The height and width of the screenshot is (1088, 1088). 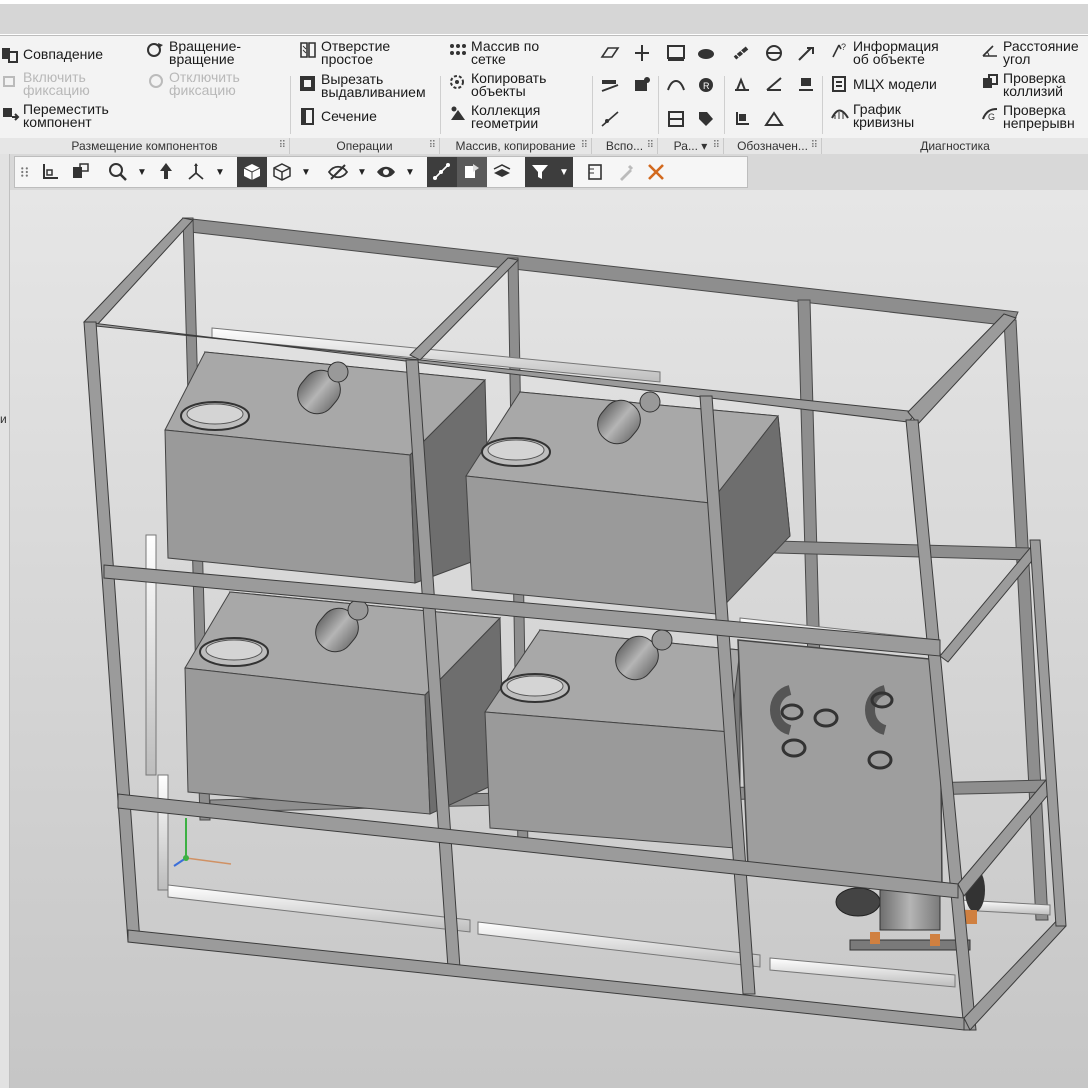 What do you see at coordinates (610, 119) in the screenshot?
I see `aux-line-icon` at bounding box center [610, 119].